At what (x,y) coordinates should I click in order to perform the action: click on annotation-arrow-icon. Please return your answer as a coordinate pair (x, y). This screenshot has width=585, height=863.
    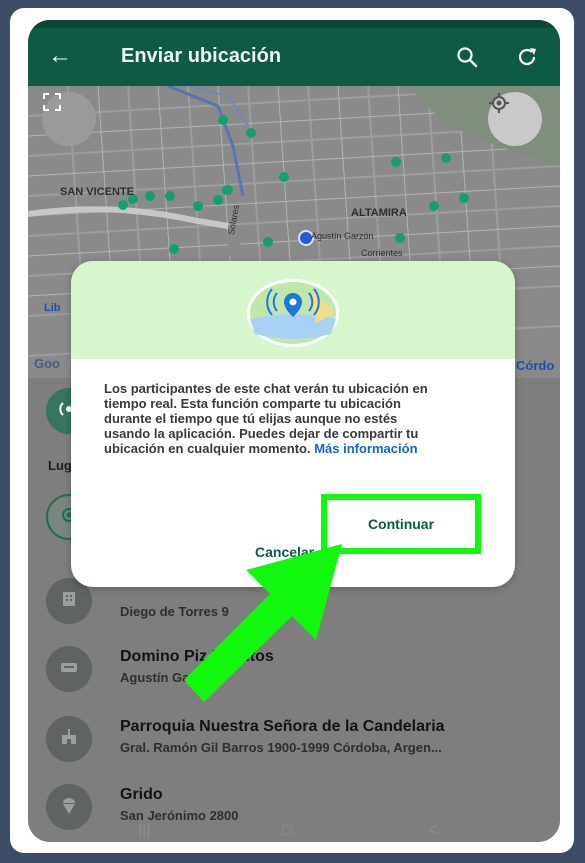
    Looking at the image, I should click on (250, 622).